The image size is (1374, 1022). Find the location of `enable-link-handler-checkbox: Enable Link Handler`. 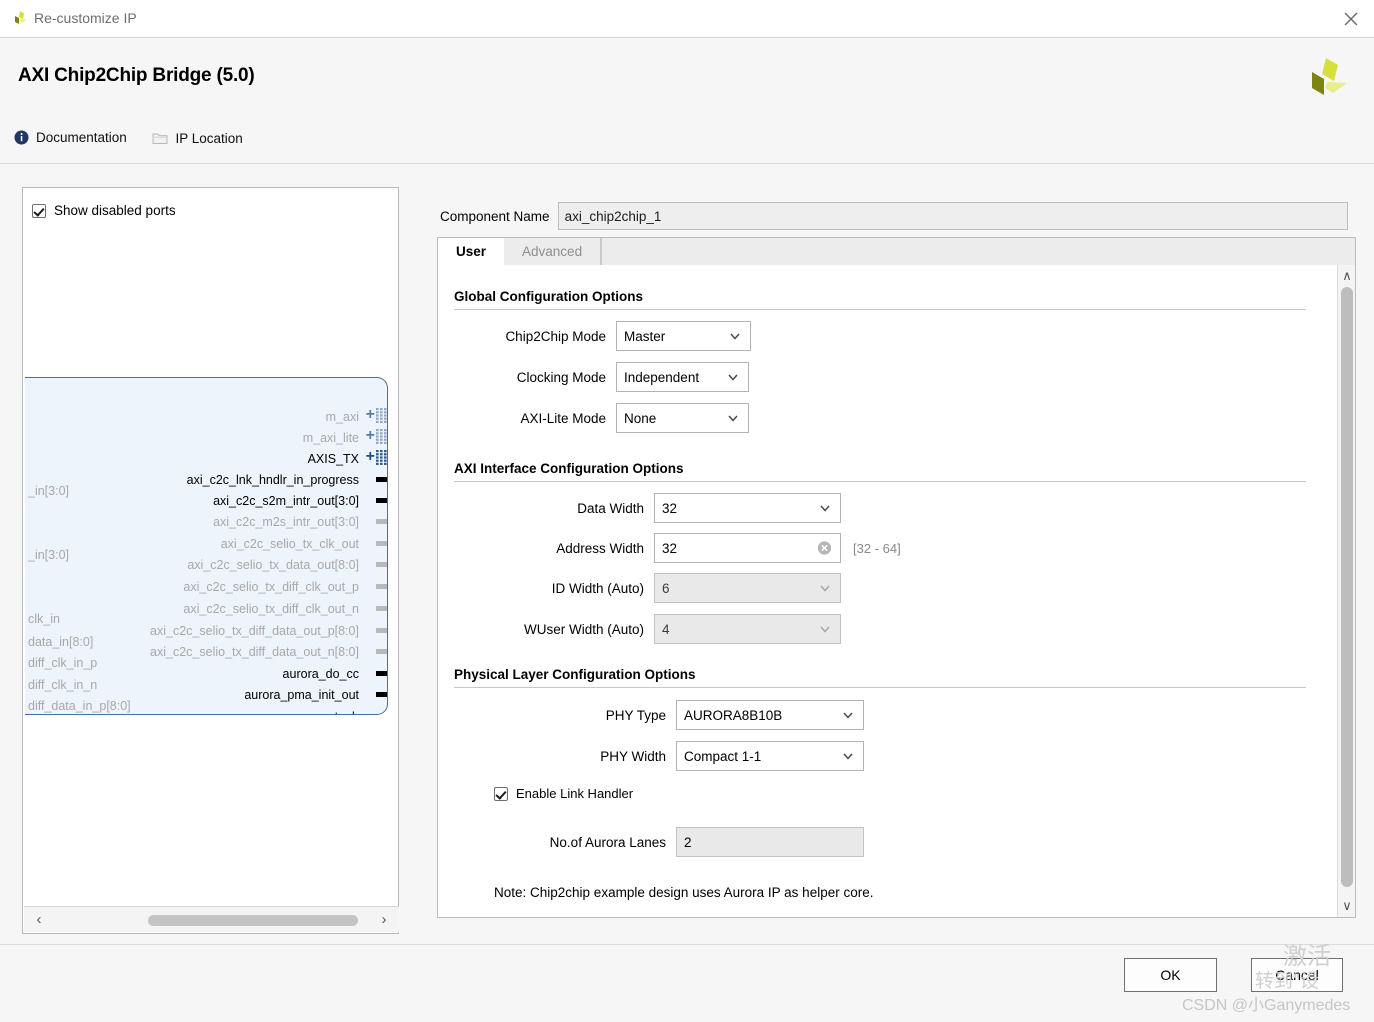

enable-link-handler-checkbox: Enable Link Handler is located at coordinates (563, 793).